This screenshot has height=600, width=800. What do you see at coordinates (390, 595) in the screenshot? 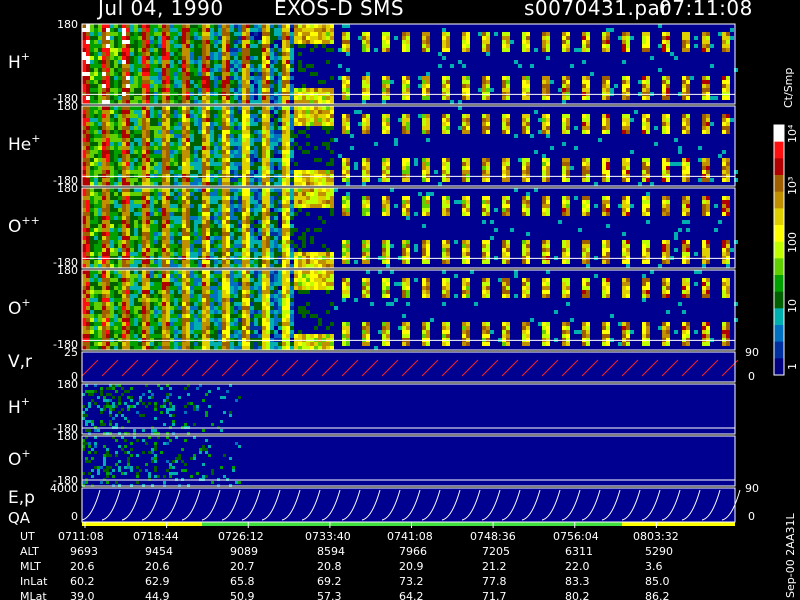
I see `orbit-row-mlat: MLat 39.0 44.9 50.9 57.3 64.2 71.7 80.2 86.2` at bounding box center [390, 595].